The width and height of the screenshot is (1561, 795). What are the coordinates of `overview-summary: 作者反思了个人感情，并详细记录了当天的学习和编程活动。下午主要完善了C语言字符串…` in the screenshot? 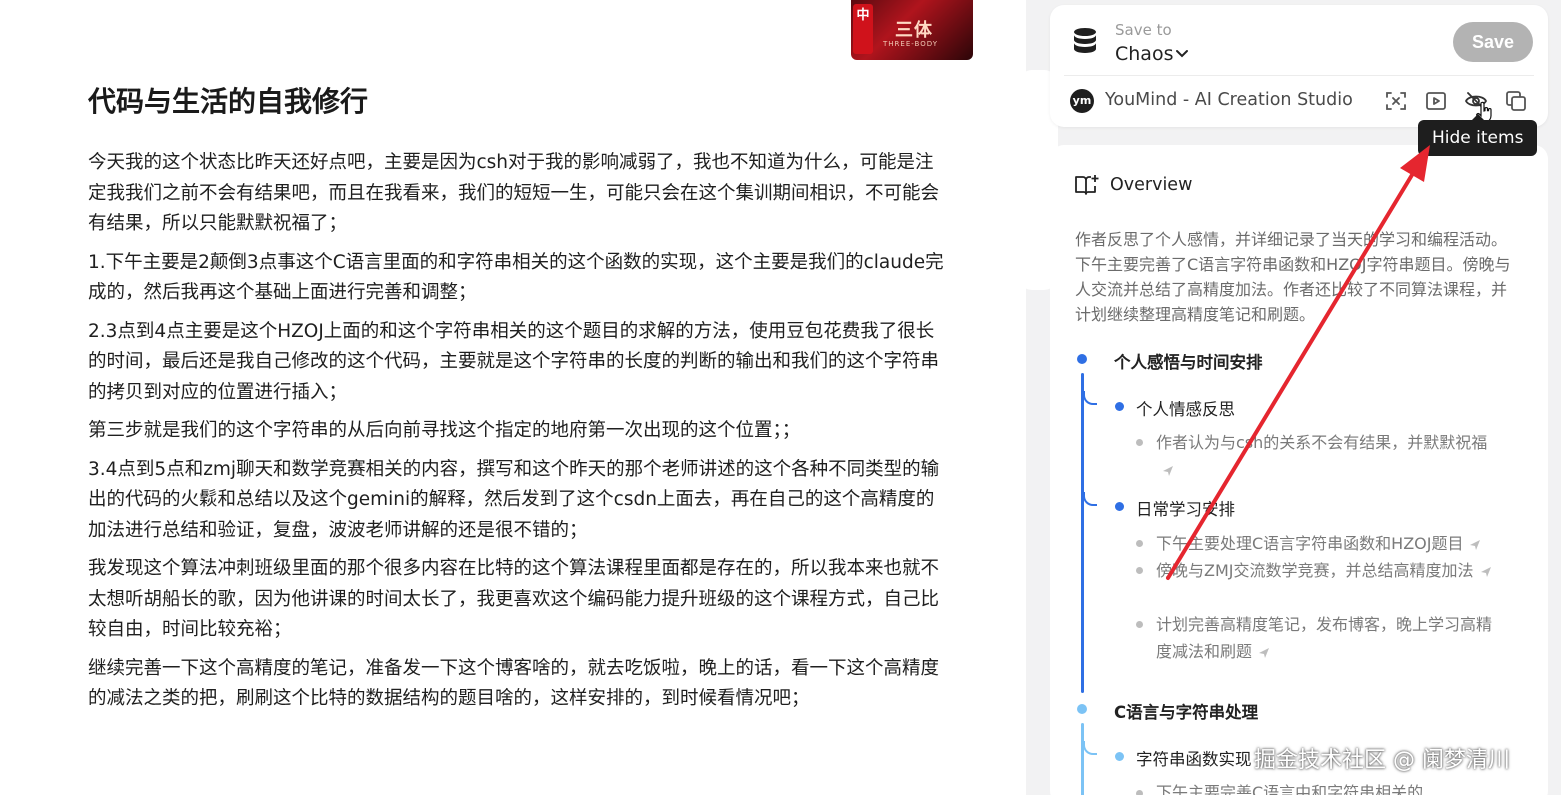 It's located at (1293, 277).